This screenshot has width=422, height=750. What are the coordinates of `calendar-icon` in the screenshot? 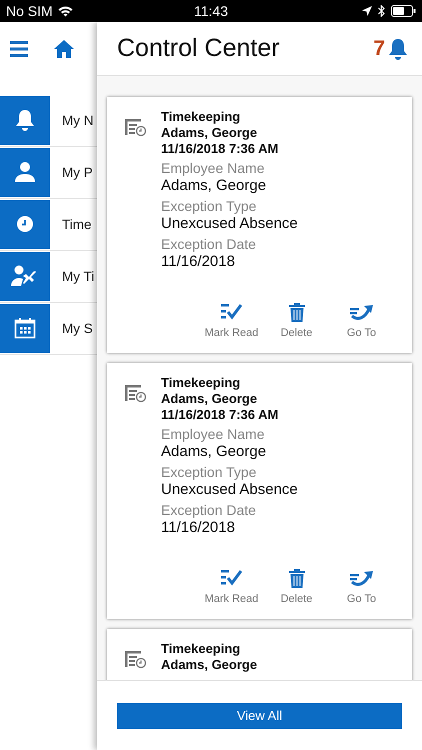 It's located at (25, 328).